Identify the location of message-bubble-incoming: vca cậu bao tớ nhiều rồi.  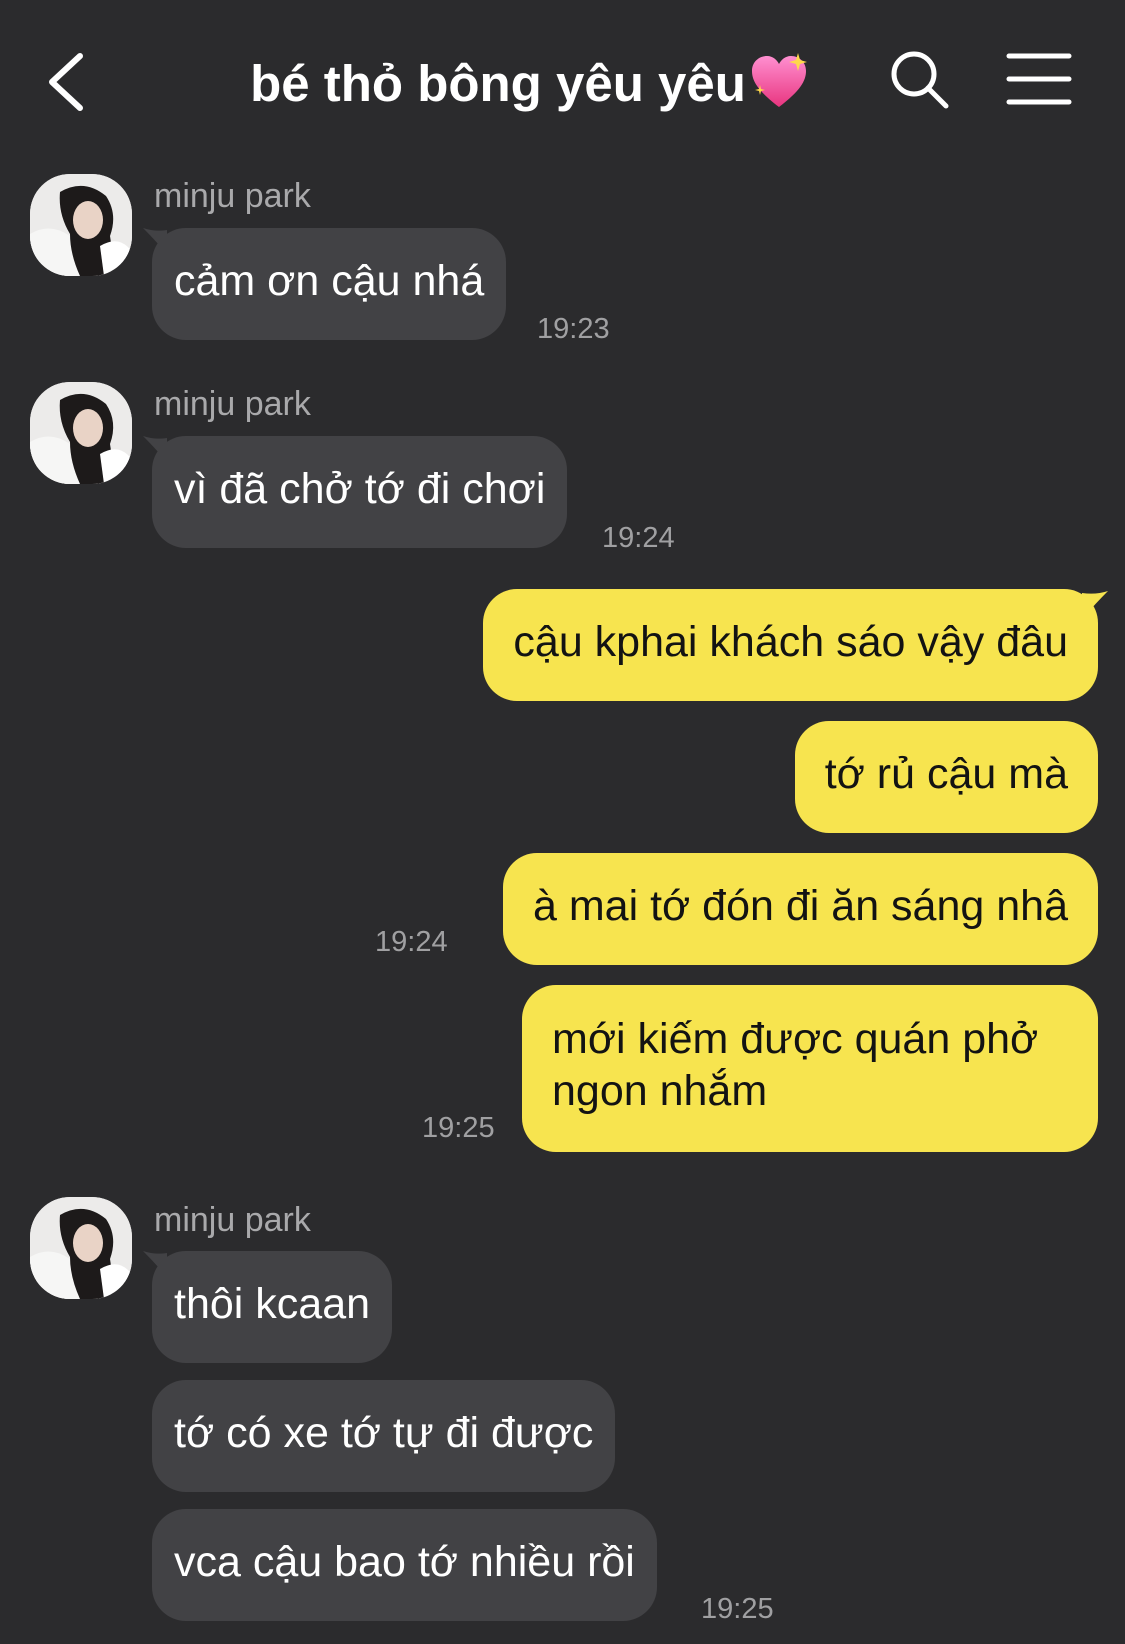
(404, 1565).